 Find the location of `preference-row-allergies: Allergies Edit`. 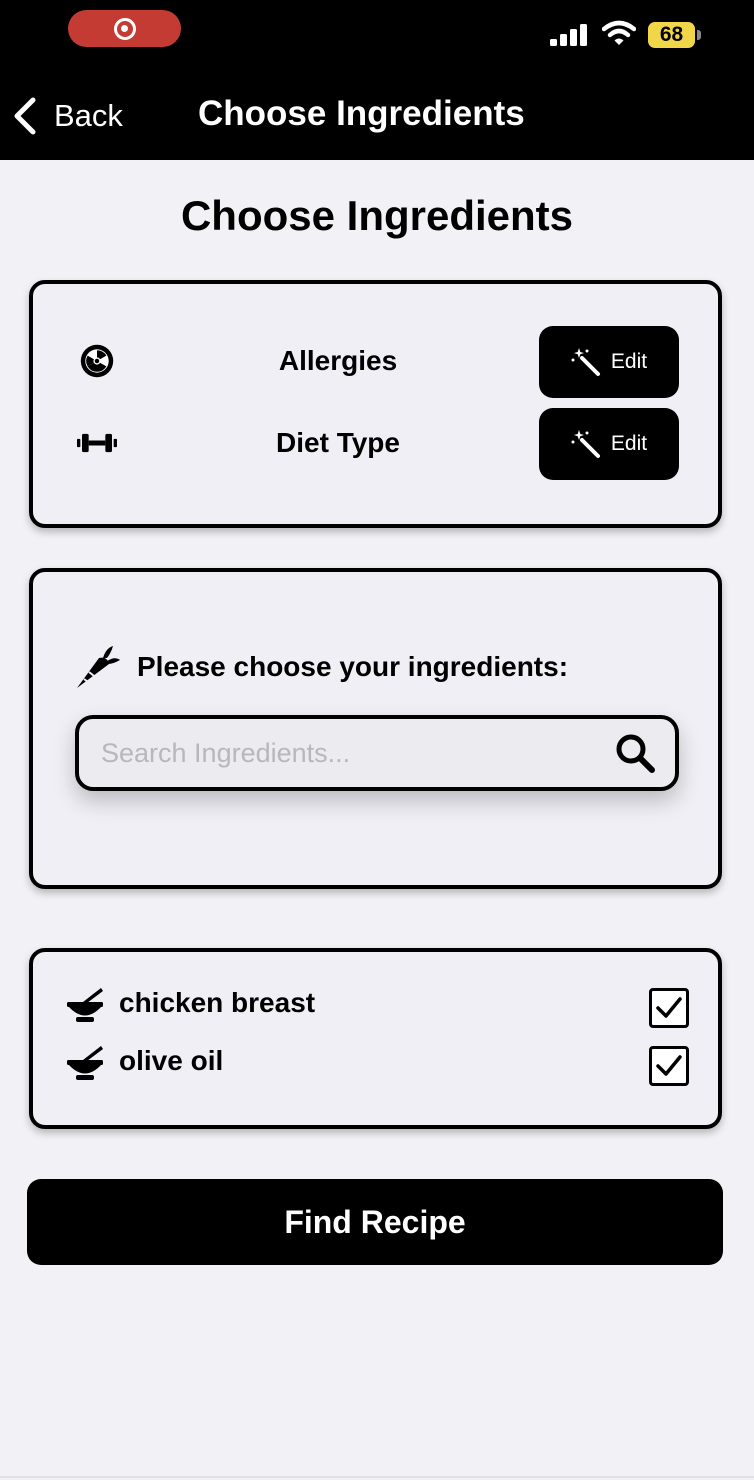

preference-row-allergies: Allergies Edit is located at coordinates (375, 362).